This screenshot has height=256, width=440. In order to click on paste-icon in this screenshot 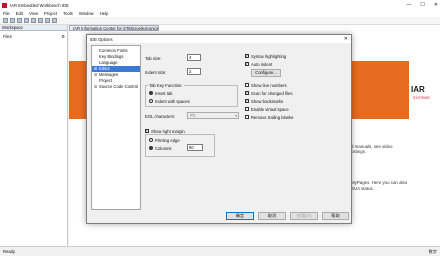, I will do `click(54, 20)`.